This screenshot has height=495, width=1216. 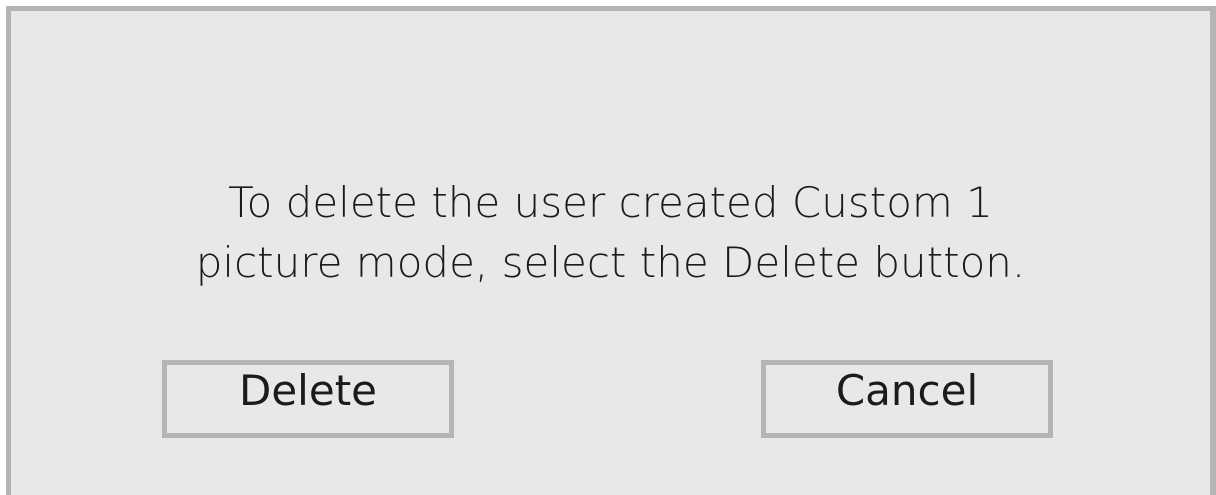 What do you see at coordinates (308, 399) in the screenshot?
I see `delete-button: Delete` at bounding box center [308, 399].